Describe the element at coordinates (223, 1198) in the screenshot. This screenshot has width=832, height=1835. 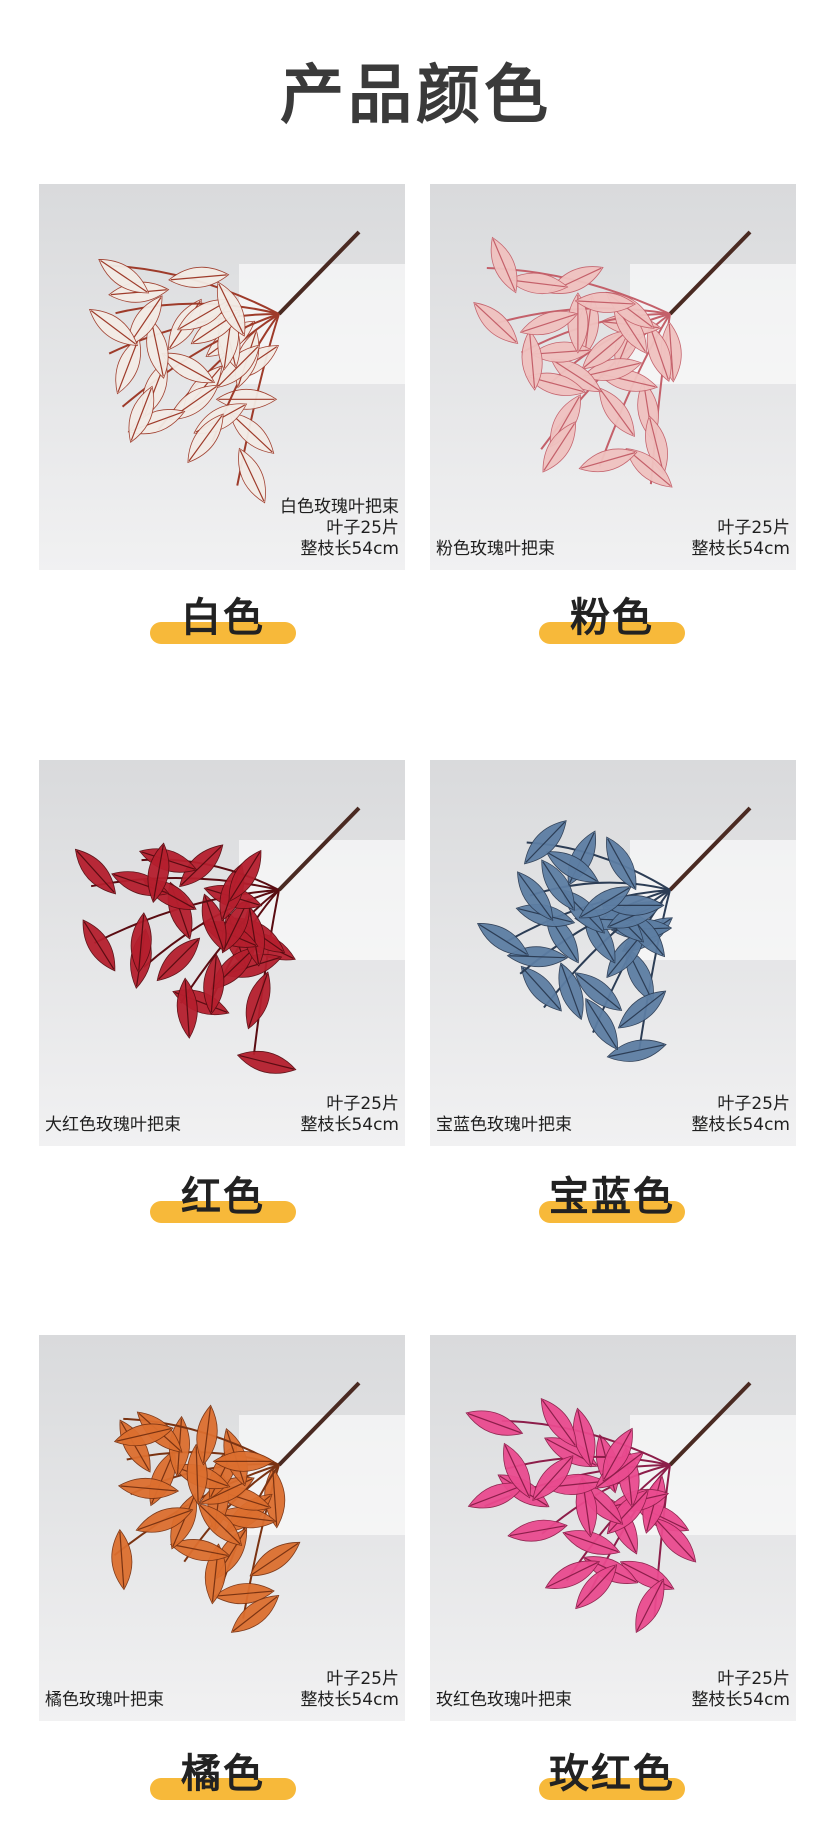
I see `color-label-red: 红色` at that location.